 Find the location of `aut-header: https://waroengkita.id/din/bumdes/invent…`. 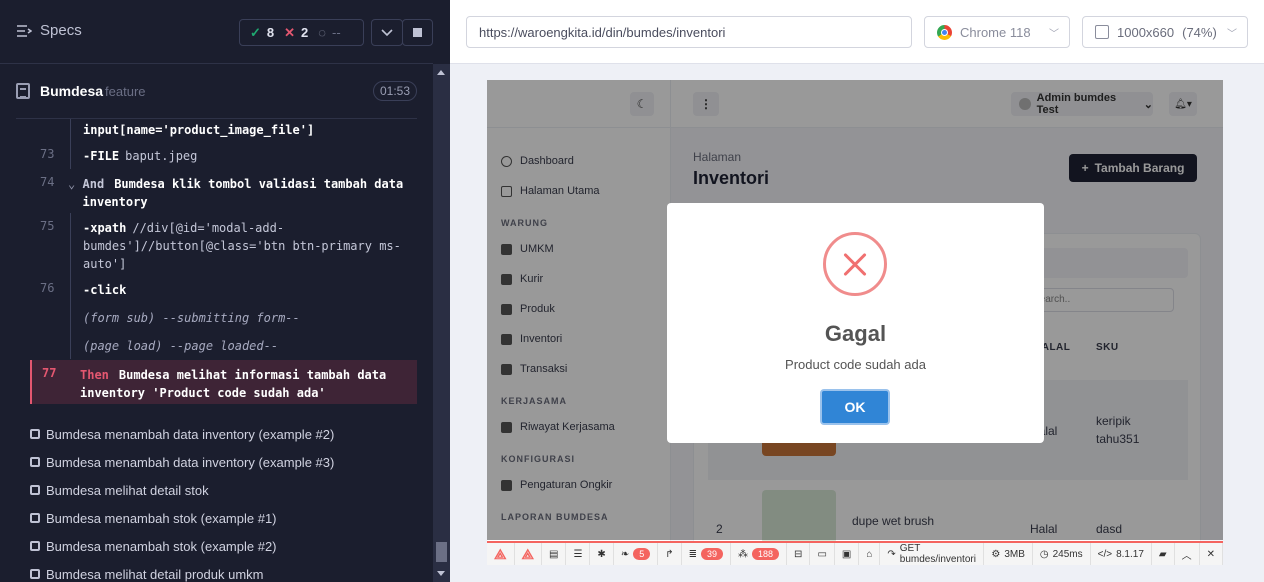

aut-header: https://waroengkita.id/din/bumdes/invent… is located at coordinates (857, 32).